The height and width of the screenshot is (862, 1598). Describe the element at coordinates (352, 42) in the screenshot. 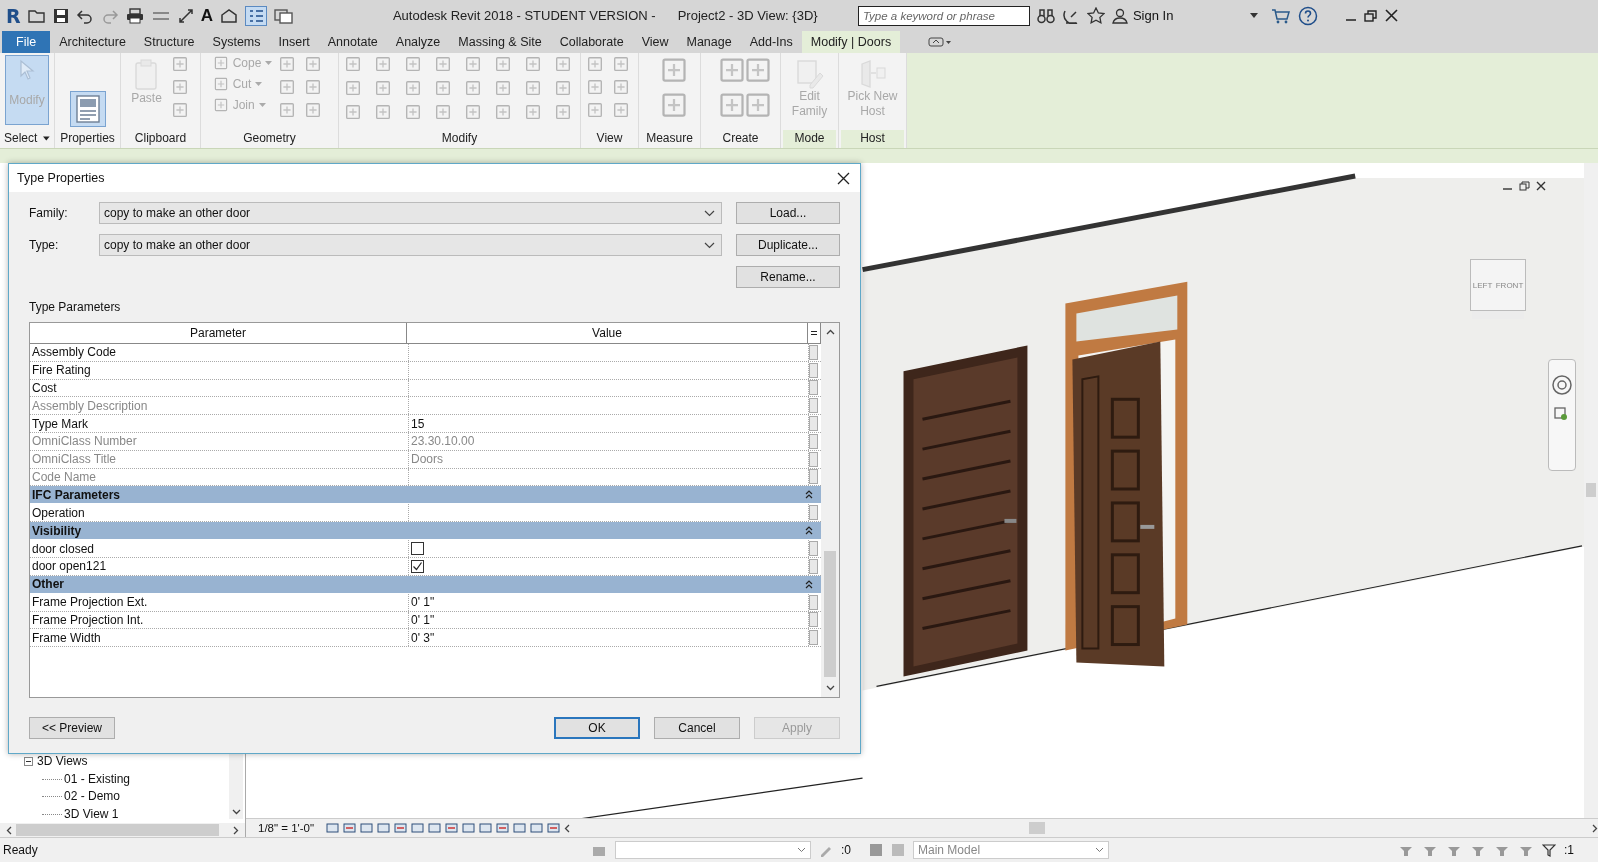

I see `ribbon-tab: Annotate` at that location.